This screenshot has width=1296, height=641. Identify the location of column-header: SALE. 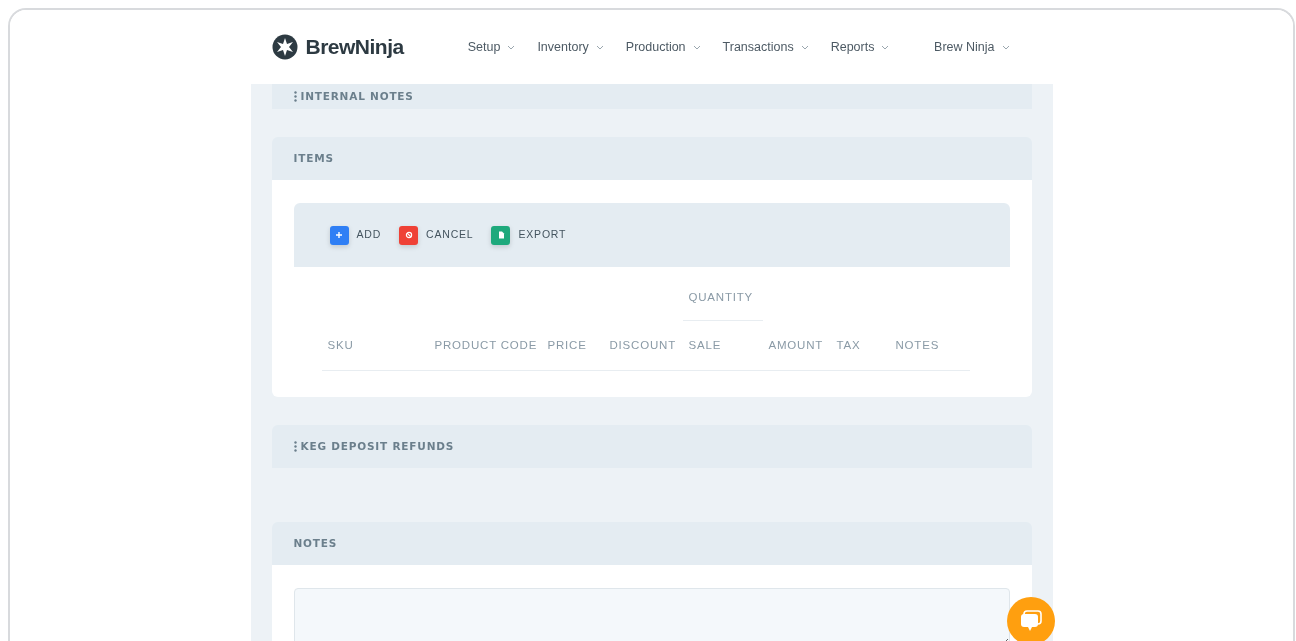
(722, 346).